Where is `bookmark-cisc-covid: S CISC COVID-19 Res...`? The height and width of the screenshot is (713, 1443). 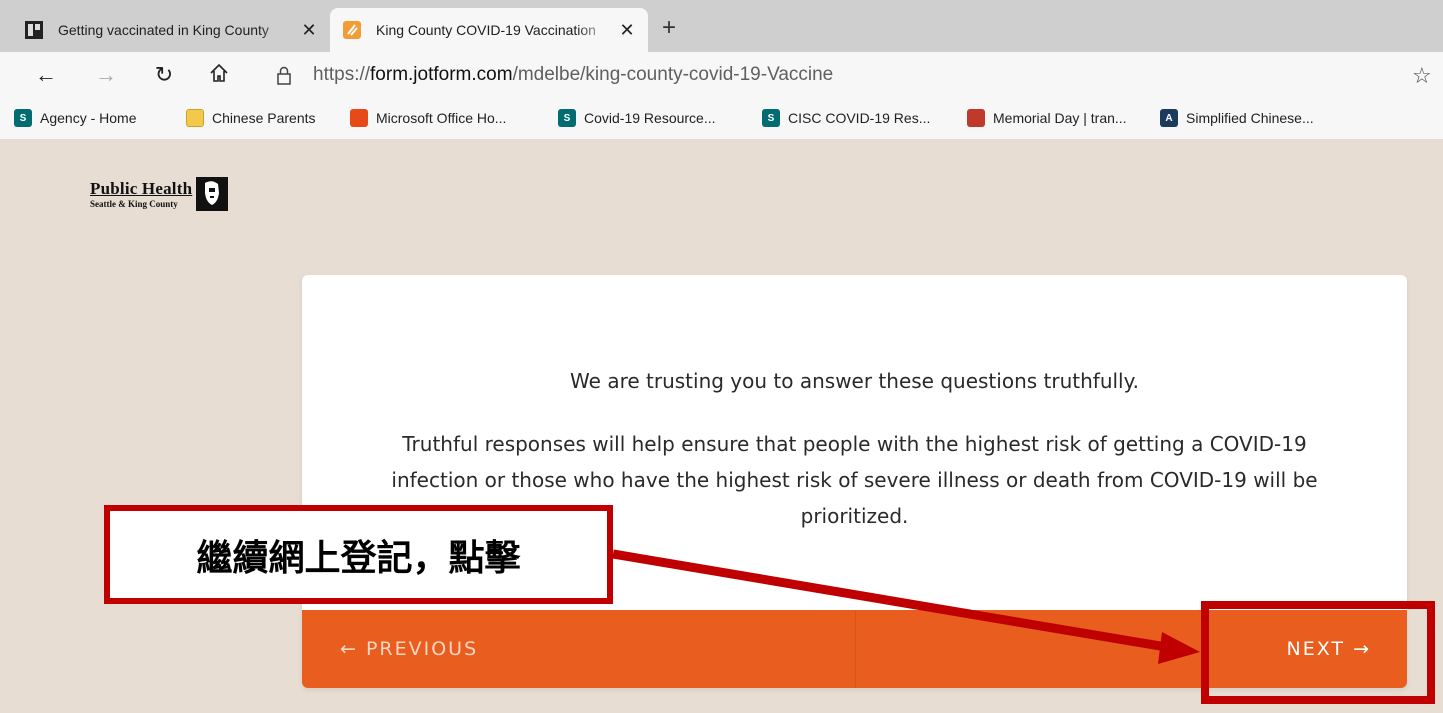 bookmark-cisc-covid: S CISC COVID-19 Res... is located at coordinates (846, 118).